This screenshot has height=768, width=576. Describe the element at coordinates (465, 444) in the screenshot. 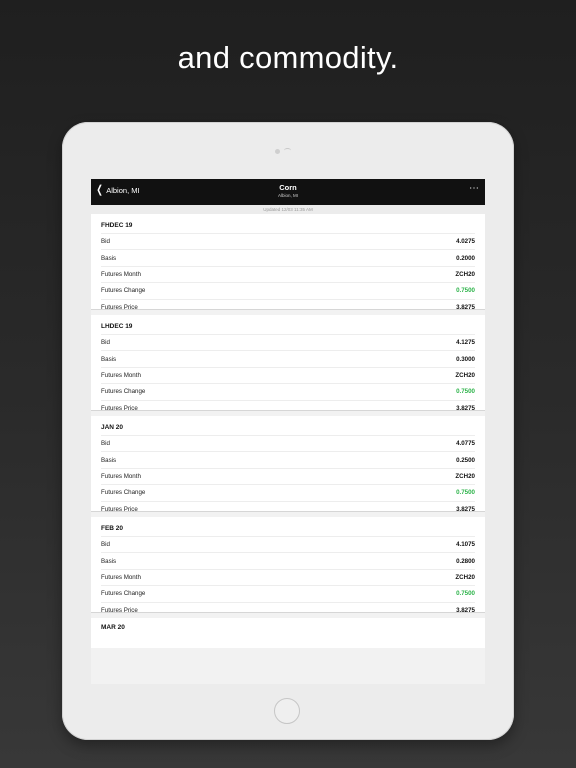

I see `bid-value: 4.0775` at that location.